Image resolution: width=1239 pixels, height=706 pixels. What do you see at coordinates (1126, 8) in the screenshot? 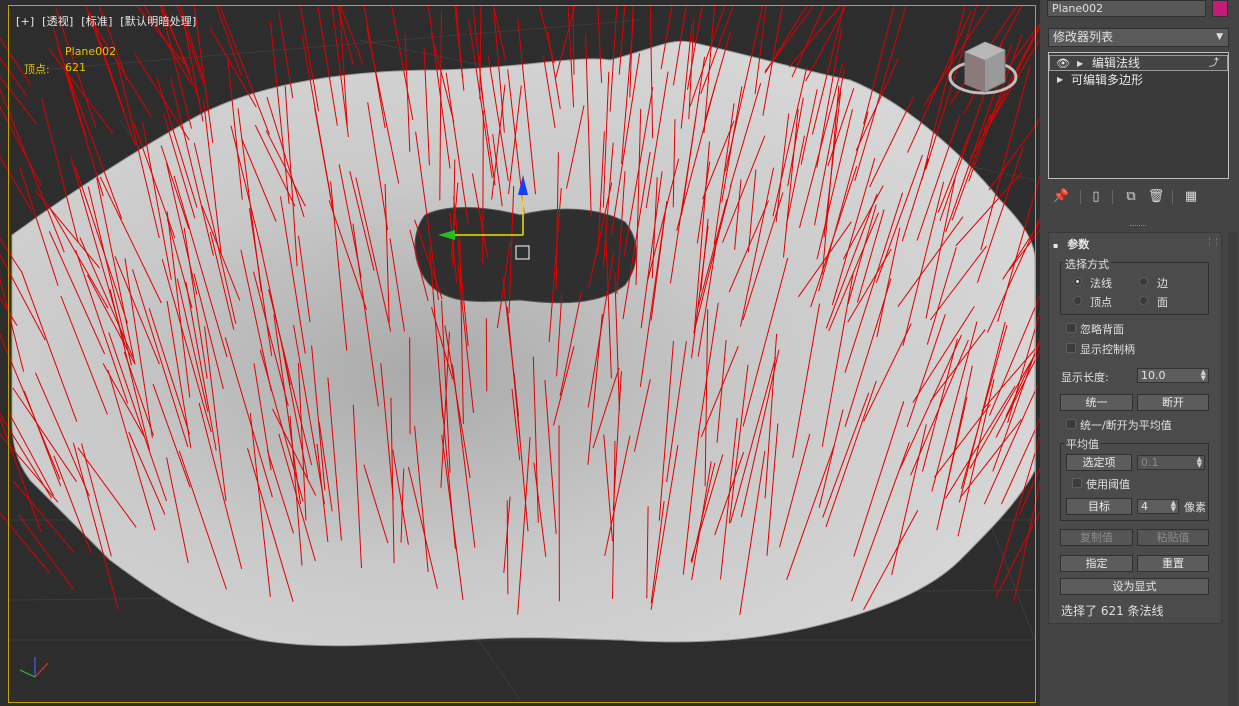
I see `object-name-field: Plane002` at bounding box center [1126, 8].